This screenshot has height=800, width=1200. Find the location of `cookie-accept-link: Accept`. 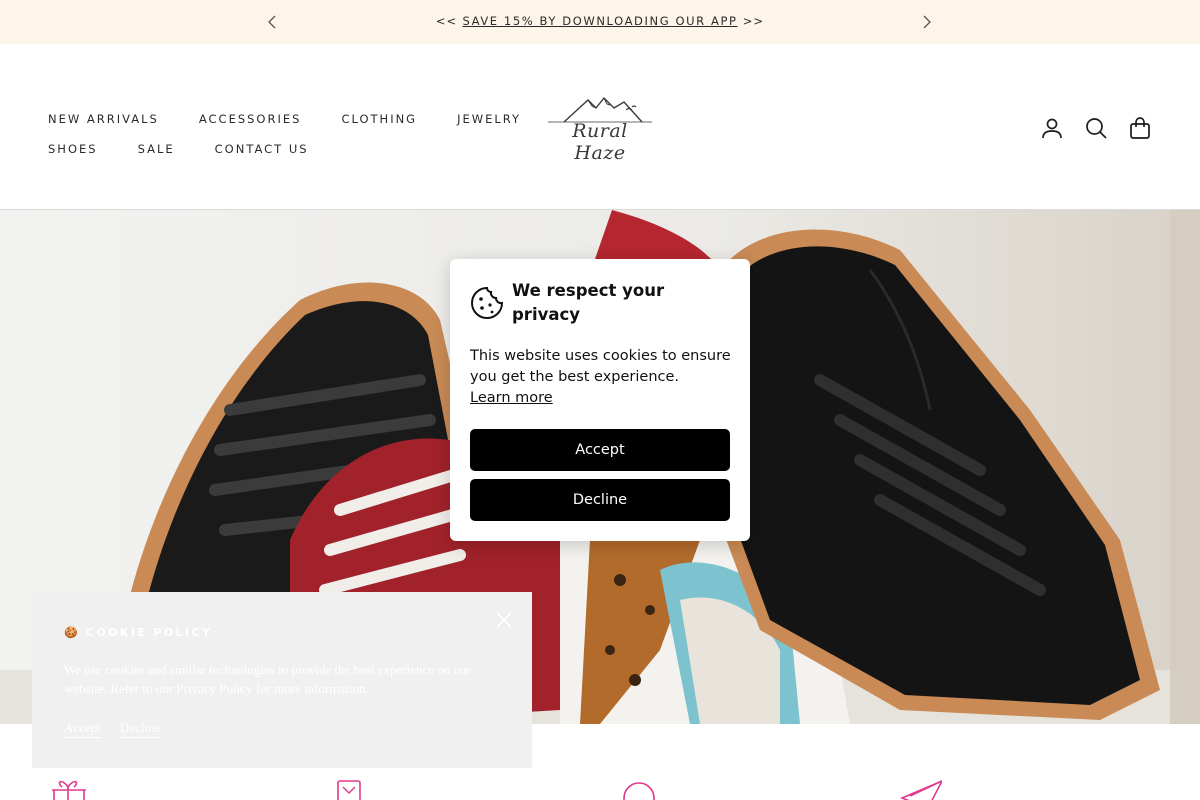

cookie-accept-link: Accept is located at coordinates (82, 729).